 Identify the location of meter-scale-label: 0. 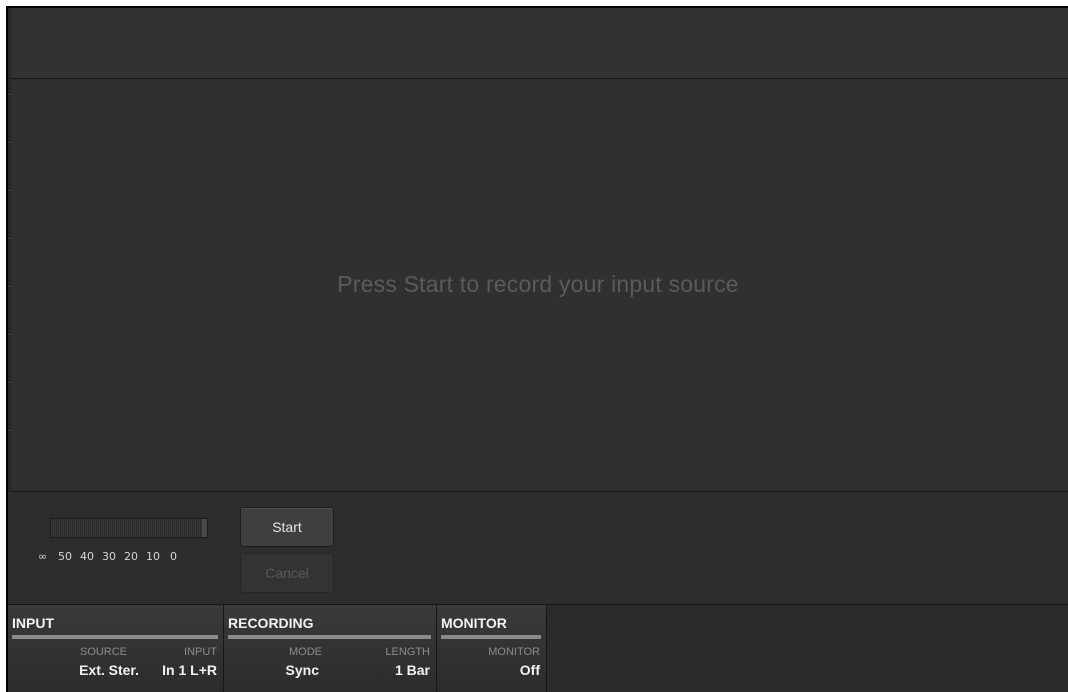
(173, 556).